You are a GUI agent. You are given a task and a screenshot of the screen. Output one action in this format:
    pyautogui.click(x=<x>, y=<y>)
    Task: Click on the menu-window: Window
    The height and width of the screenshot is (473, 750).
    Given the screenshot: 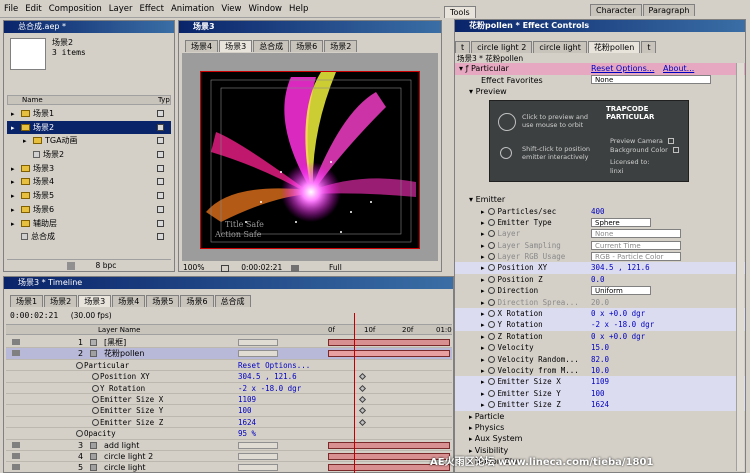 What is the action you would take?
    pyautogui.click(x=265, y=9)
    